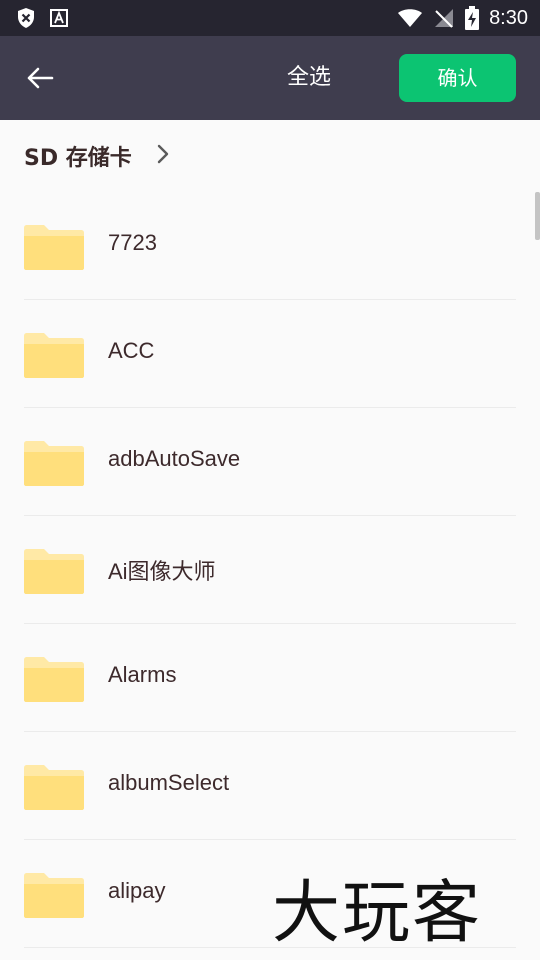 Image resolution: width=540 pixels, height=960 pixels. Describe the element at coordinates (131, 350) in the screenshot. I see `folder-name: ACC` at that location.